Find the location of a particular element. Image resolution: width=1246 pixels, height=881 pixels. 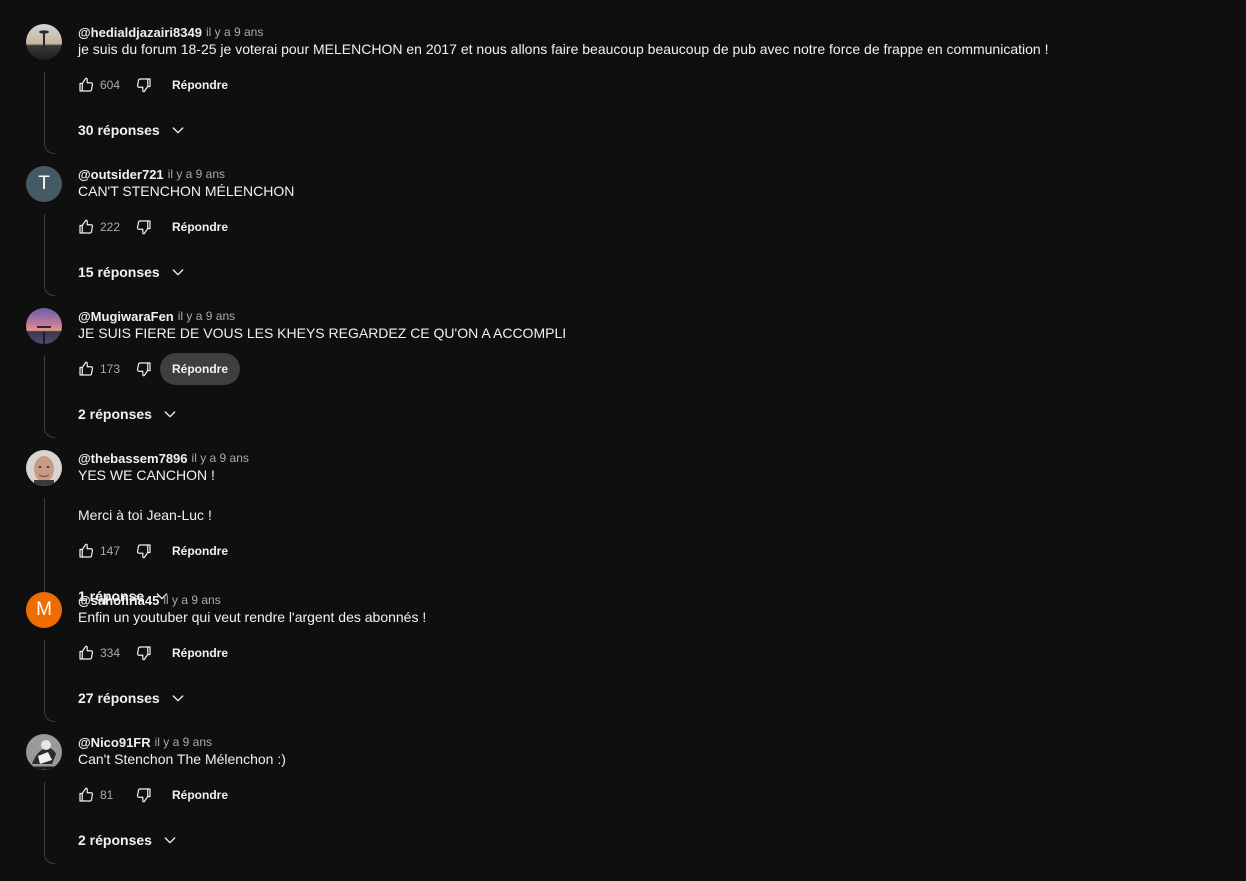

author-name: @sahofiria45 is located at coordinates (118, 600).